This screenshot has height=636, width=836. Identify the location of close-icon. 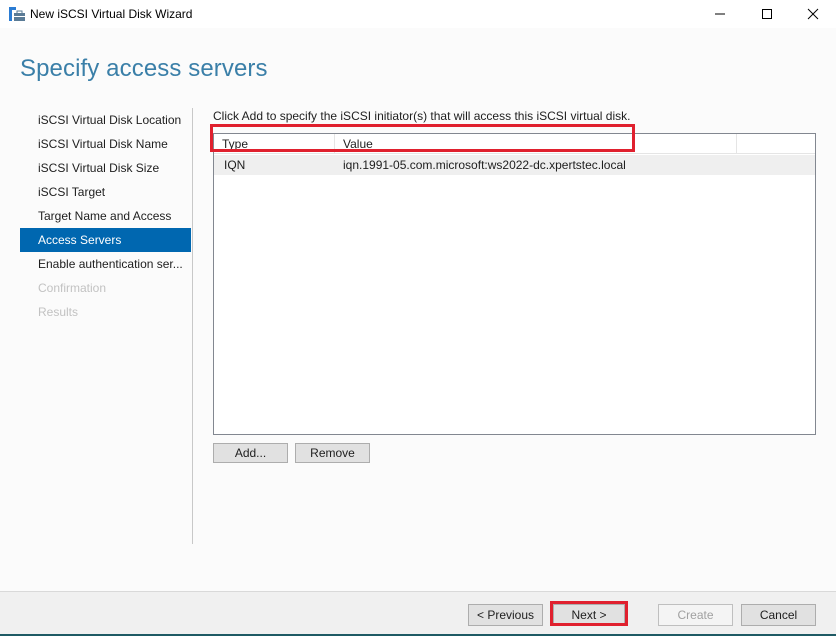
(813, 14).